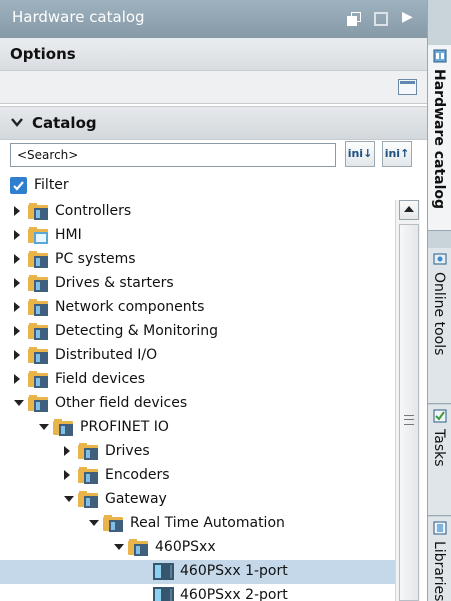 The width and height of the screenshot is (451, 601). What do you see at coordinates (197, 428) in the screenshot?
I see `tree-item: PROFINET IO` at bounding box center [197, 428].